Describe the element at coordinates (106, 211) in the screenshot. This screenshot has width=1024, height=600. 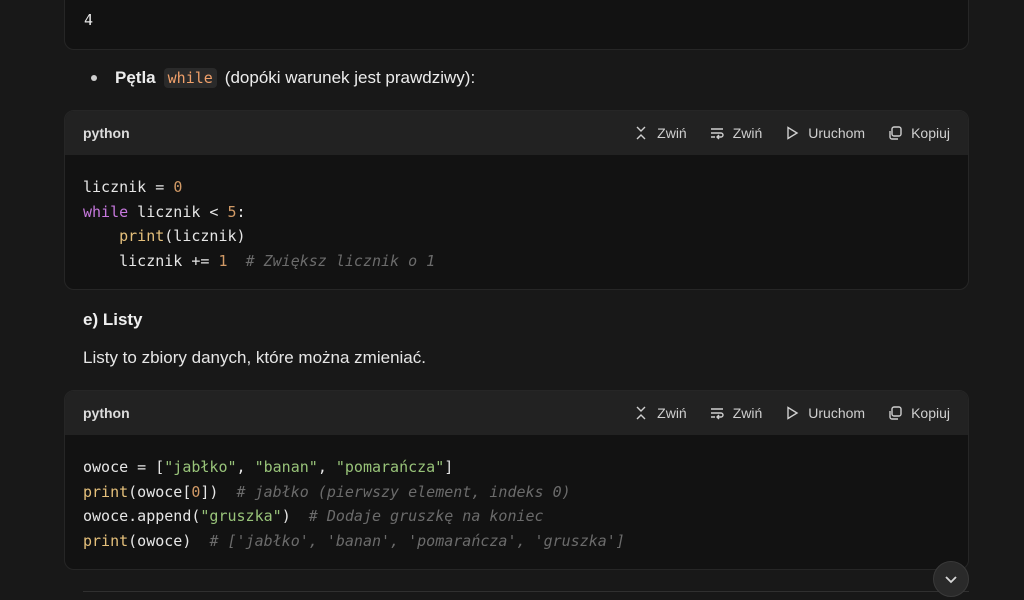
I see `code-token: while` at that location.